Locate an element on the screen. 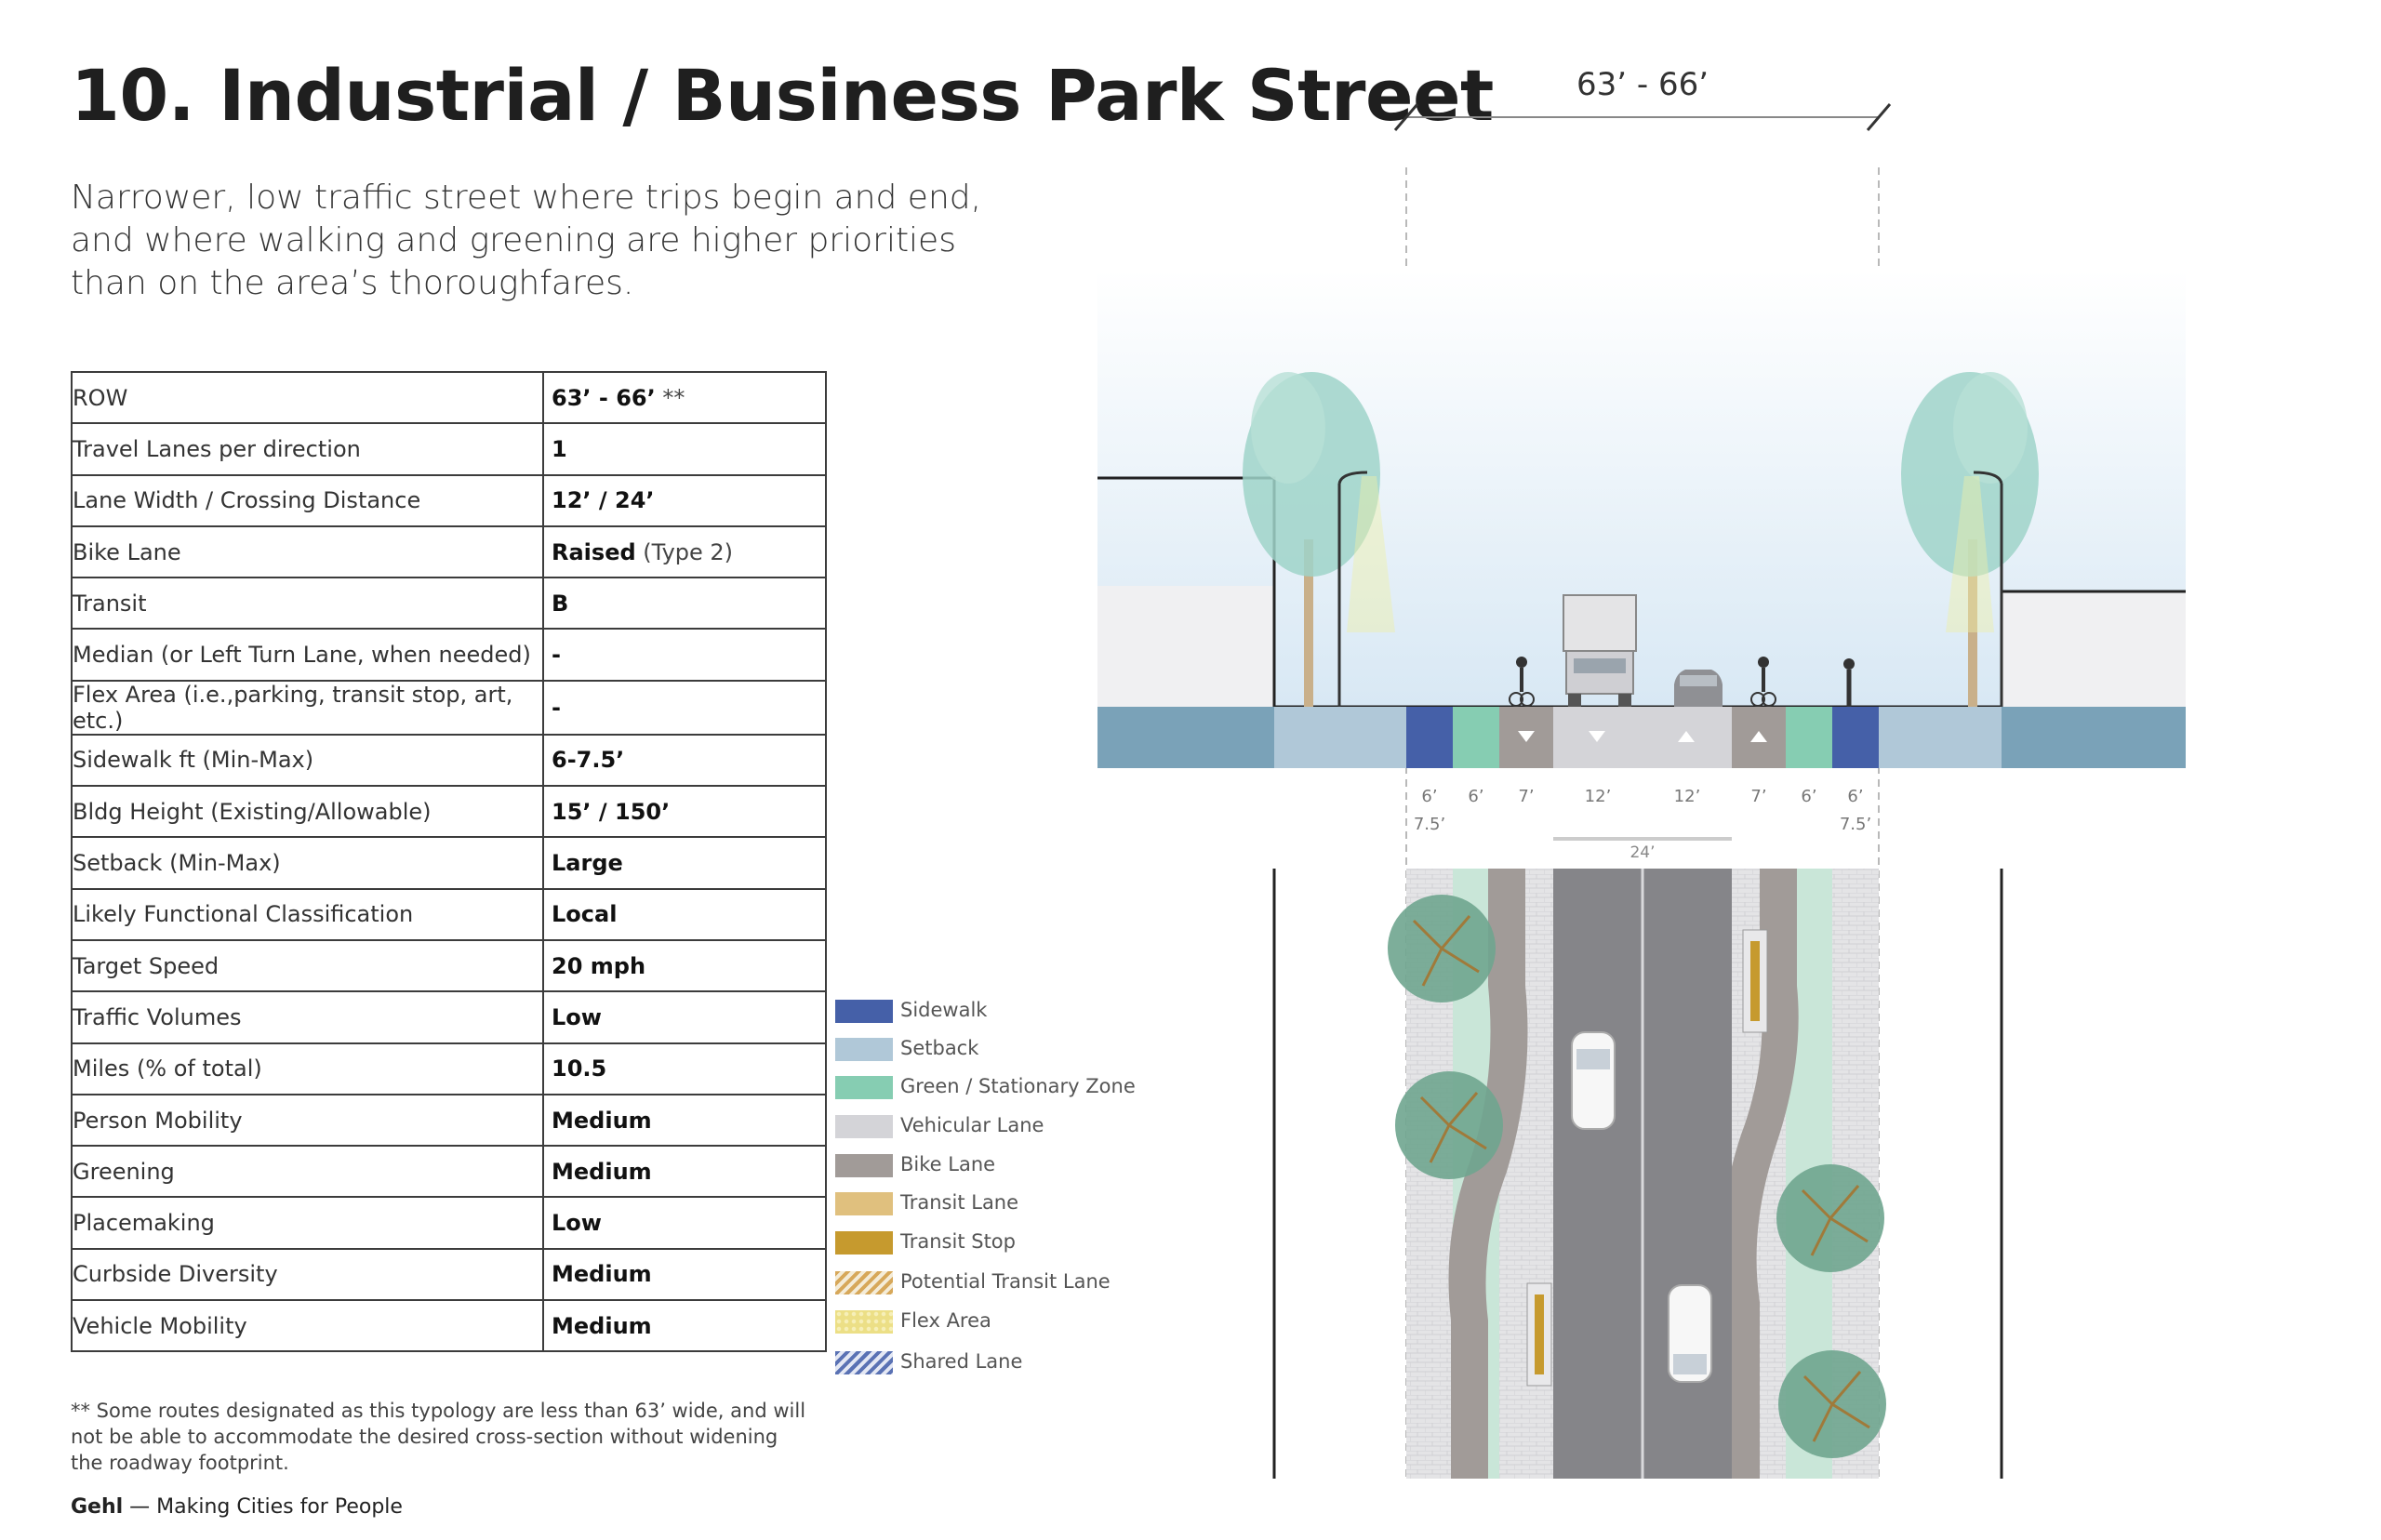  credit-brand: Gehl is located at coordinates (98, 1507).